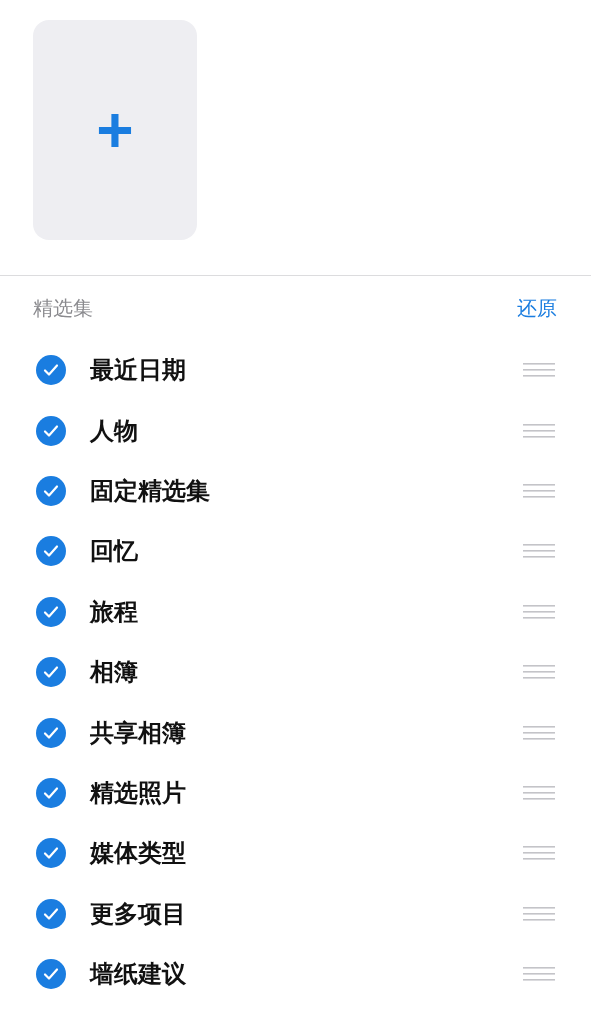 The image size is (591, 1024). What do you see at coordinates (114, 552) in the screenshot?
I see `item-label: 回忆` at bounding box center [114, 552].